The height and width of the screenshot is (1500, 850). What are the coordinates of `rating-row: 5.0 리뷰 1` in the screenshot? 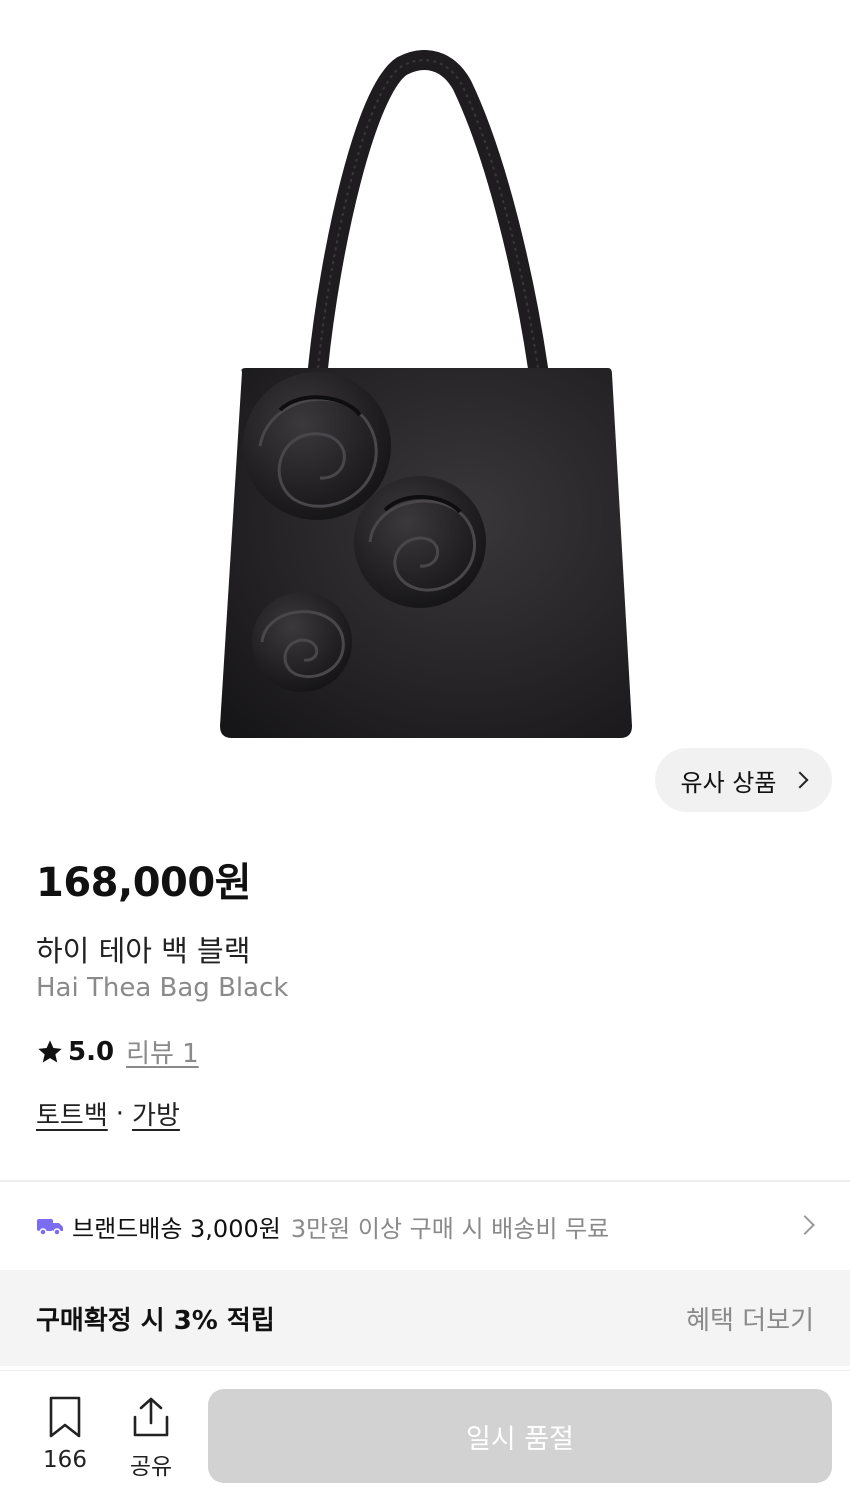 It's located at (117, 1051).